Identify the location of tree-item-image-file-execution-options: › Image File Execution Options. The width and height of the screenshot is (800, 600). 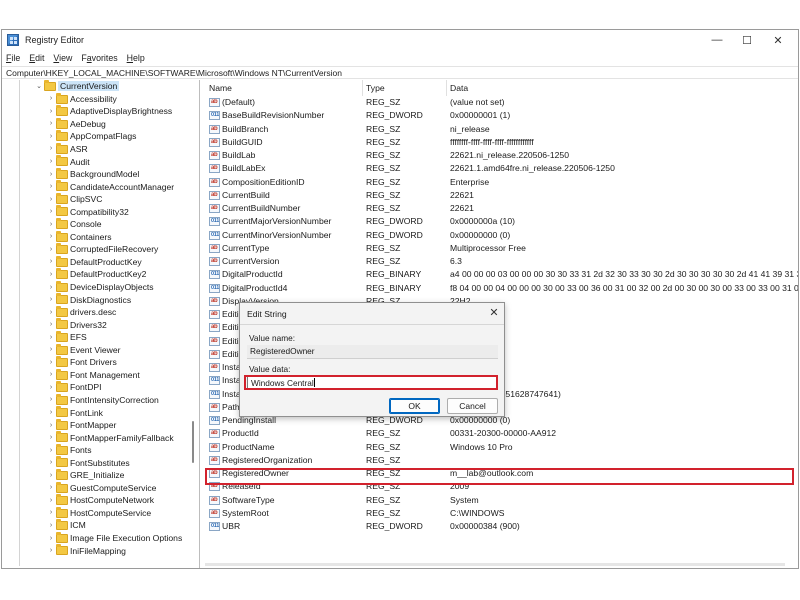
(95, 538).